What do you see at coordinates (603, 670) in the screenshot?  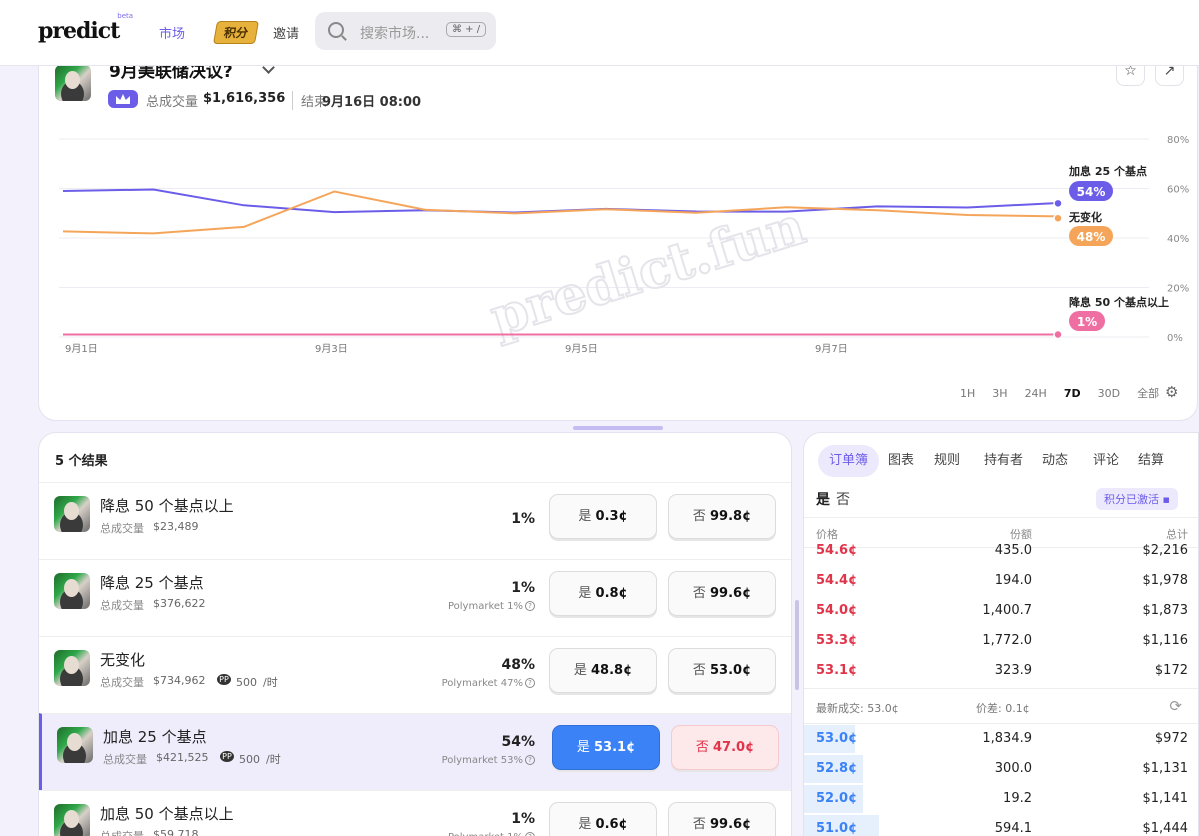 I see `buy-yes-button: 是 48.8¢` at bounding box center [603, 670].